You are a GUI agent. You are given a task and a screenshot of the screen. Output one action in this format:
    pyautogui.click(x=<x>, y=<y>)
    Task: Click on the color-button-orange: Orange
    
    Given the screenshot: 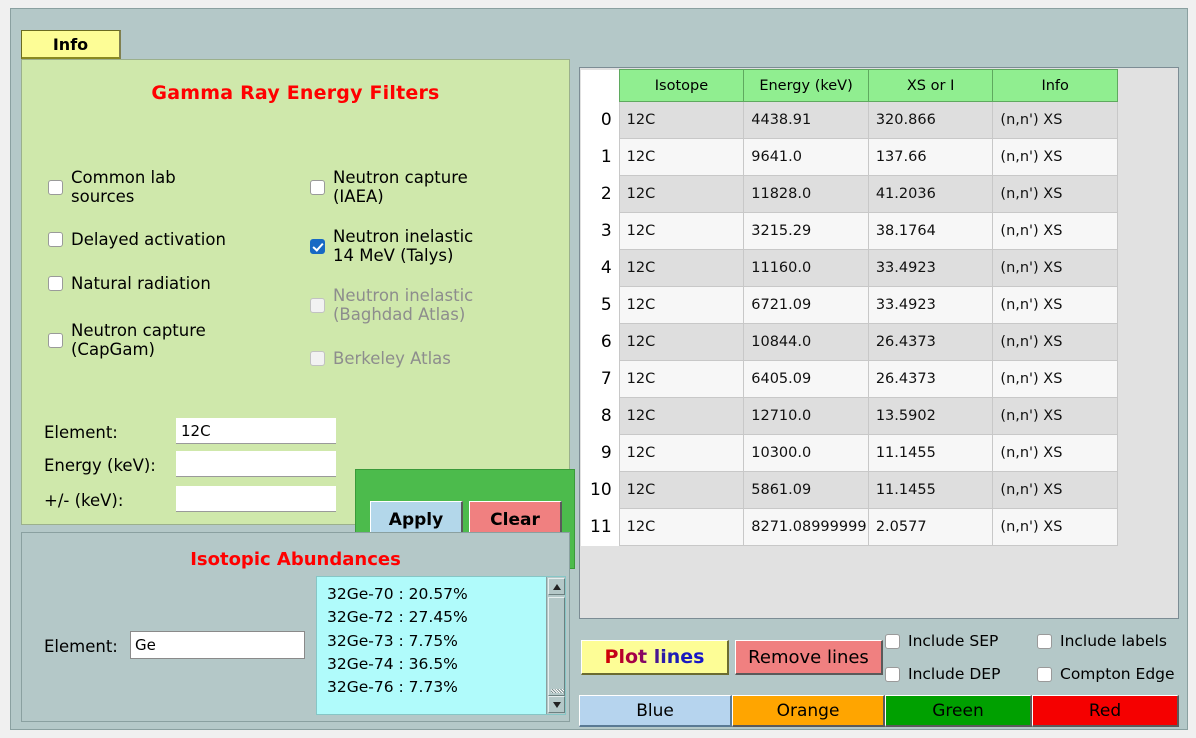 What is the action you would take?
    pyautogui.click(x=808, y=711)
    